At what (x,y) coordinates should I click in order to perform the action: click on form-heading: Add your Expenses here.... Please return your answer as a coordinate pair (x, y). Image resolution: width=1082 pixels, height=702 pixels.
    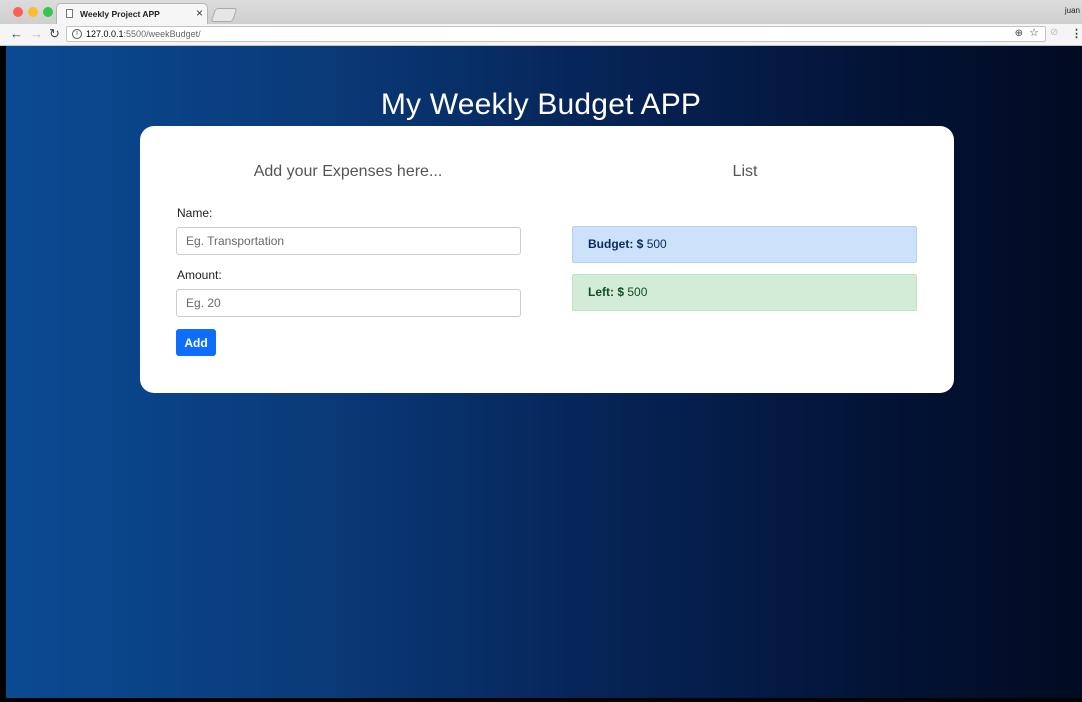
    Looking at the image, I should click on (348, 171).